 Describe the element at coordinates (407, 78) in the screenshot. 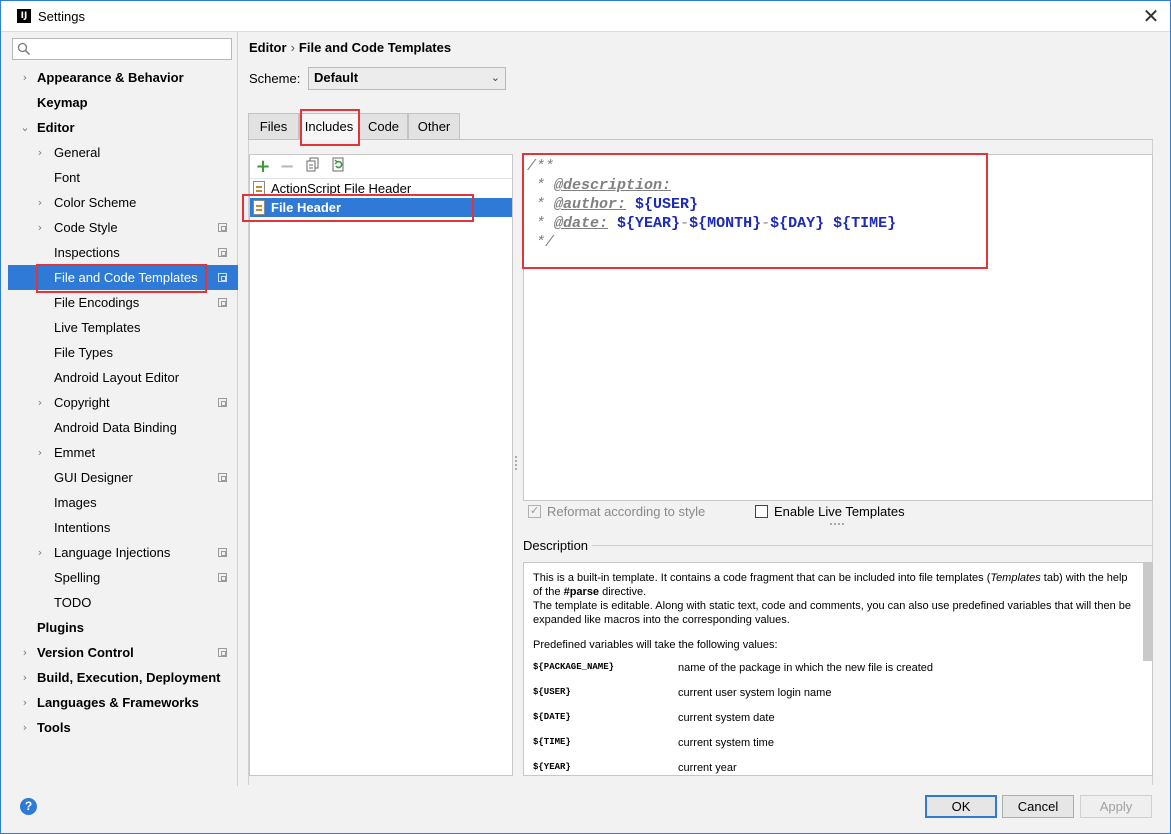

I see `scheme-dropdown: Default ⌄` at that location.